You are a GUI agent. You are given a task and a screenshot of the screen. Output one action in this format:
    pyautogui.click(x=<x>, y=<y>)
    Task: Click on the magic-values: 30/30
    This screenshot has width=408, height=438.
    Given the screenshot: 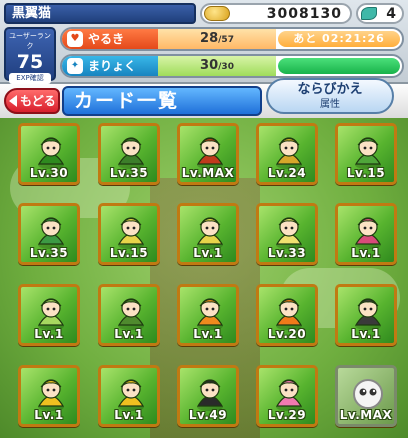 What is the action you would take?
    pyautogui.click(x=217, y=66)
    